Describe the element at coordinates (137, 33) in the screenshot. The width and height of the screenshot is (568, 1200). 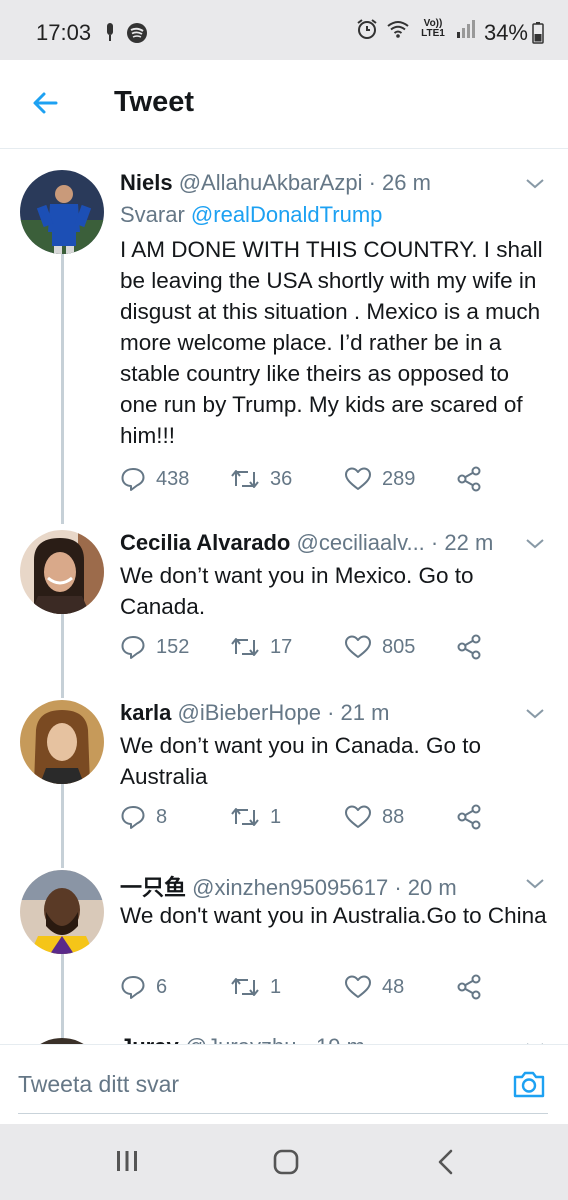
I see `spotify-icon` at that location.